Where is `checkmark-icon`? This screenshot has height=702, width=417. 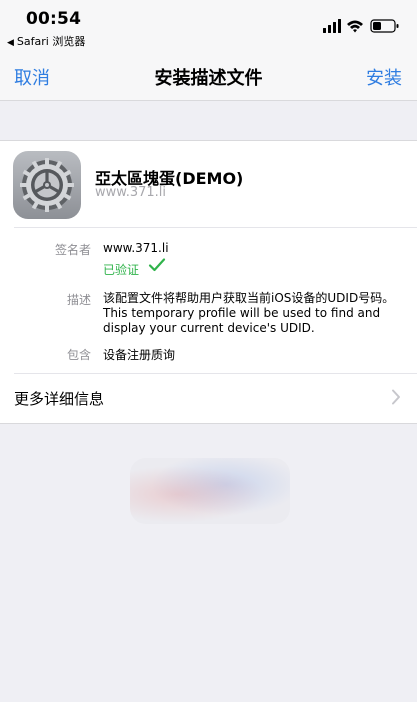
checkmark-icon is located at coordinates (157, 267).